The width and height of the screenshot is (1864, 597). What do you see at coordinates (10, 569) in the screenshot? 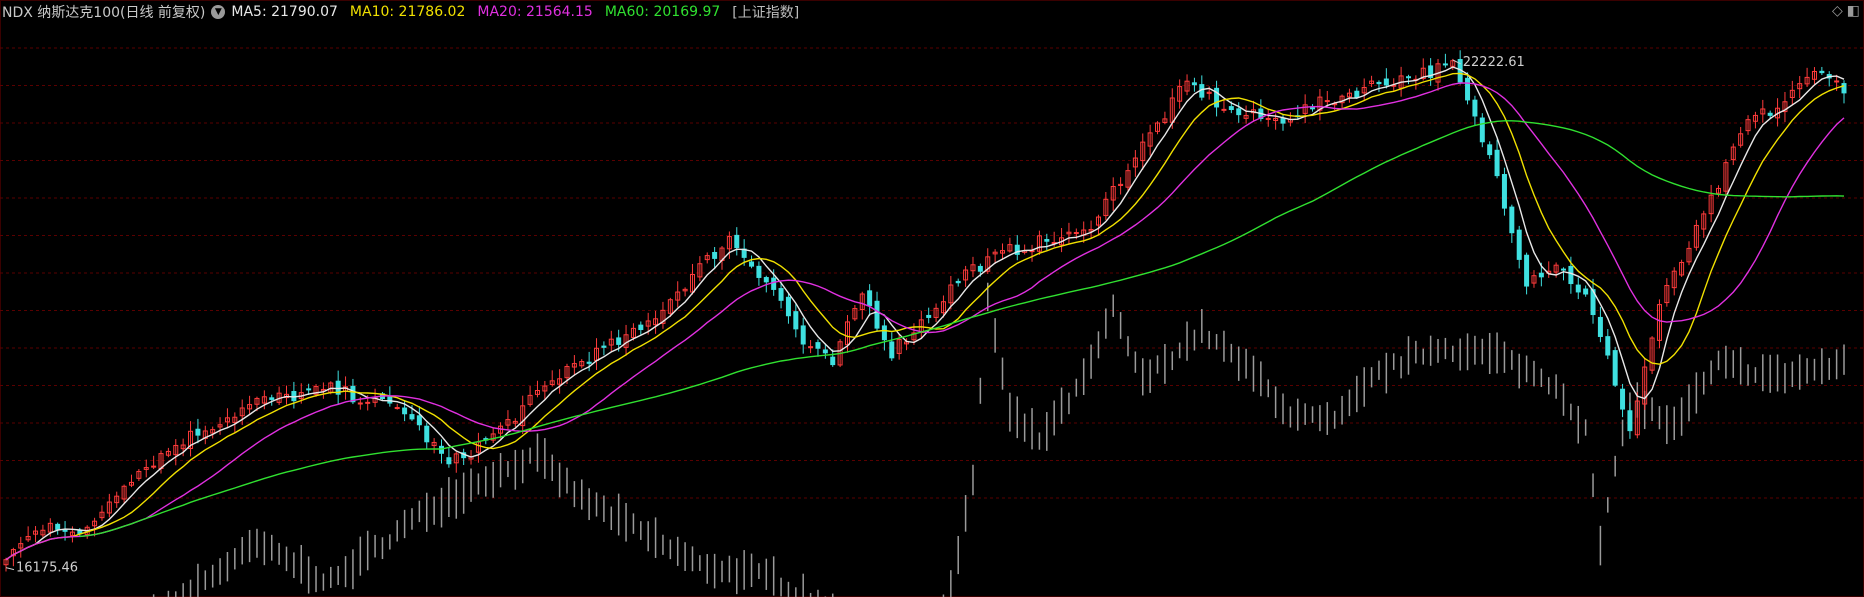
I see `annotation-pointer` at bounding box center [10, 569].